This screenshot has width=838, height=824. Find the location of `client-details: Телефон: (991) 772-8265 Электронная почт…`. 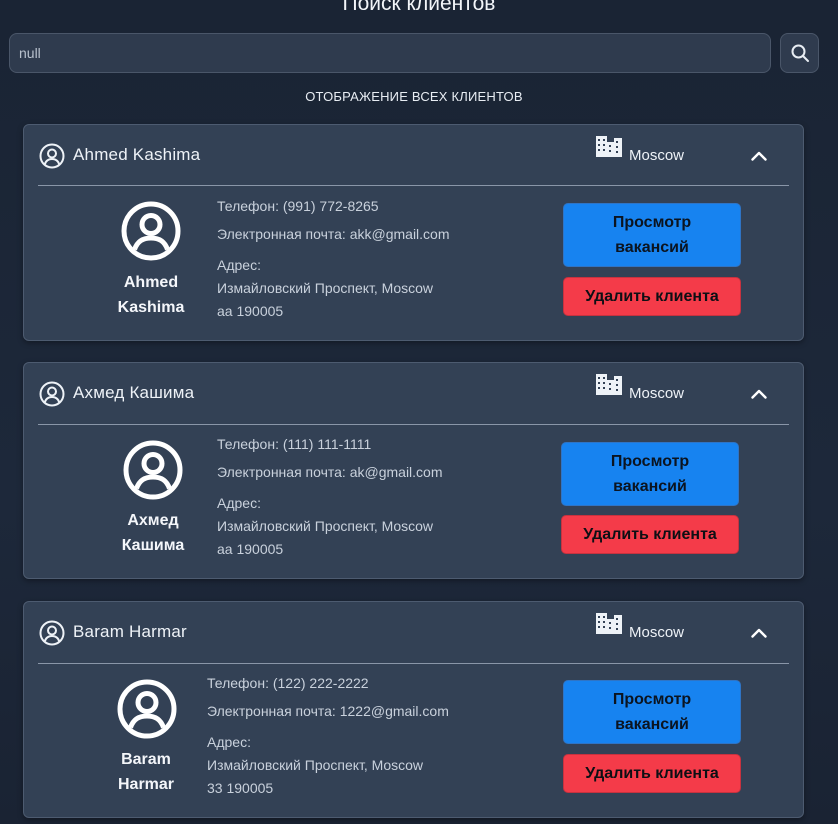

client-details: Телефон: (991) 772-8265 Электронная почт… is located at coordinates (333, 259).